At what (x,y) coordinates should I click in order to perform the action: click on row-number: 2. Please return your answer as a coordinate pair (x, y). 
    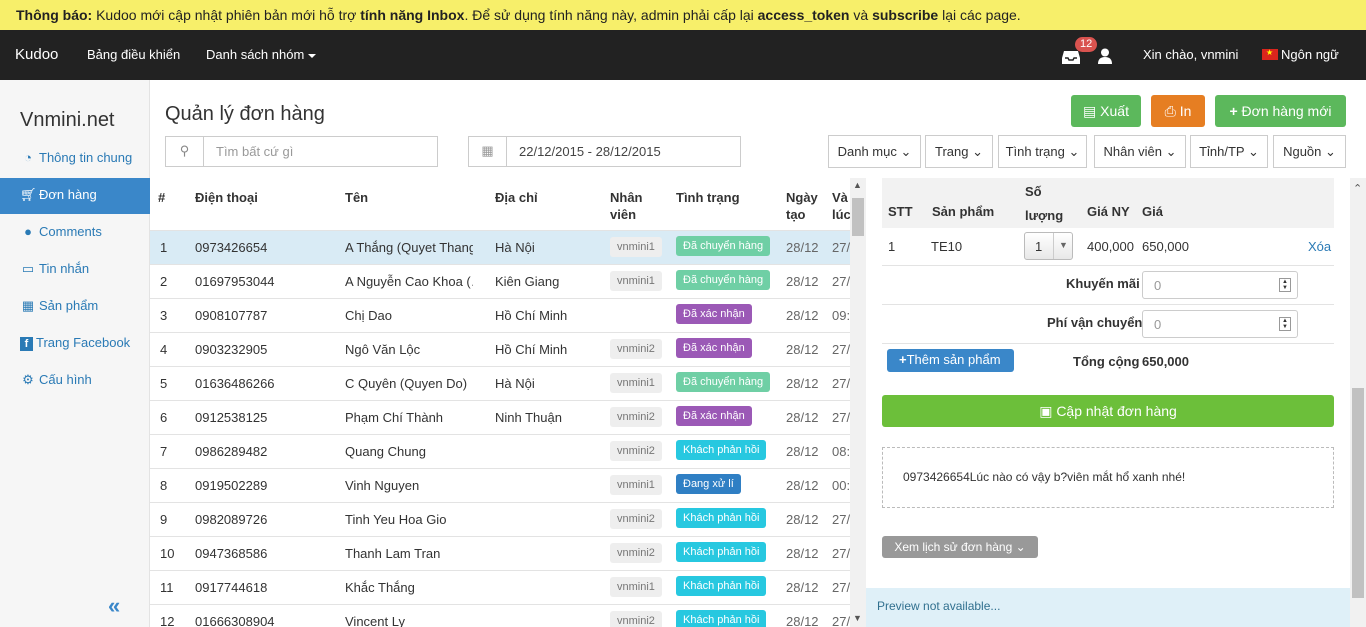
    Looking at the image, I should click on (164, 281).